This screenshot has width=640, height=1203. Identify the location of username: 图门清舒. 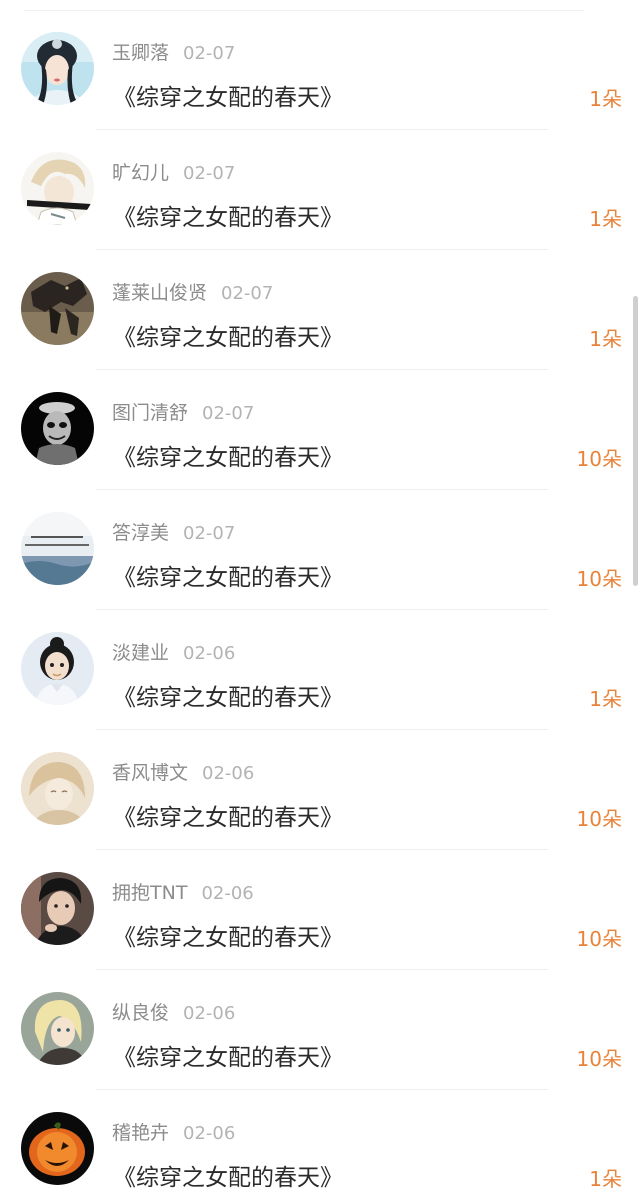
(150, 413).